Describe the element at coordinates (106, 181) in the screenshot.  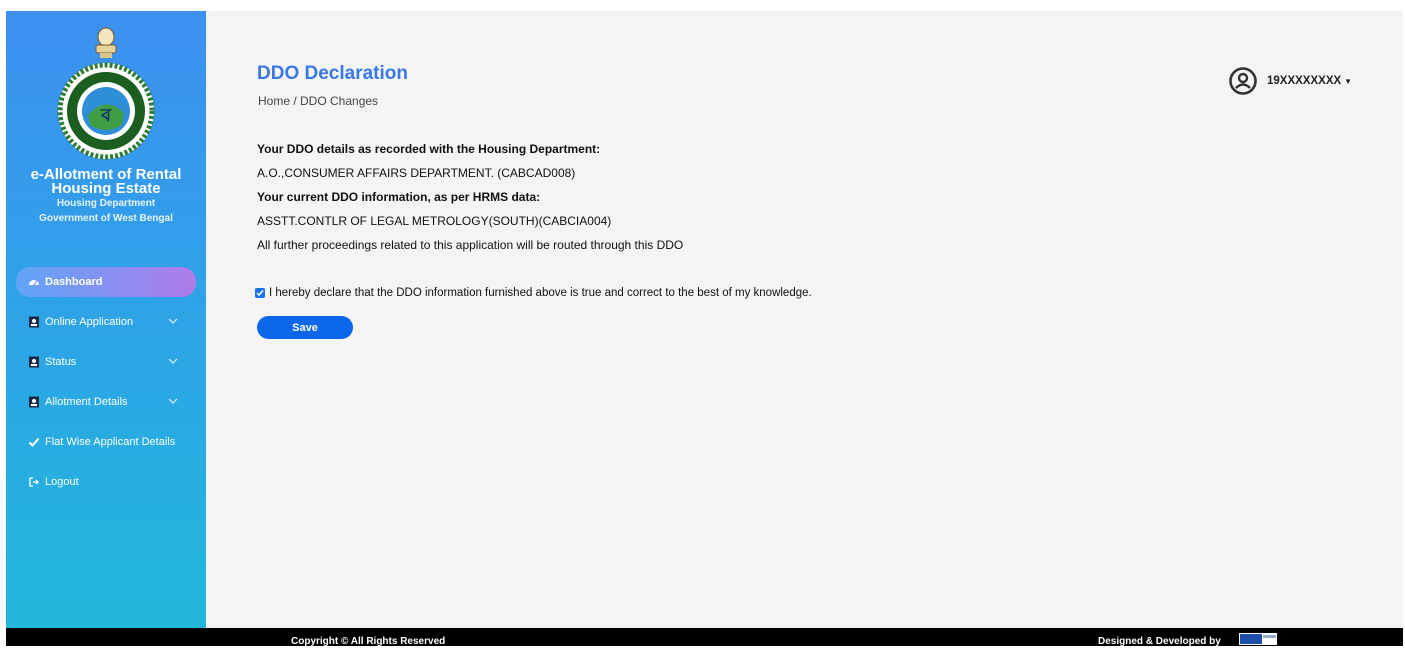
I see `app-title: e-Allotment of Rental Housing Estate` at that location.